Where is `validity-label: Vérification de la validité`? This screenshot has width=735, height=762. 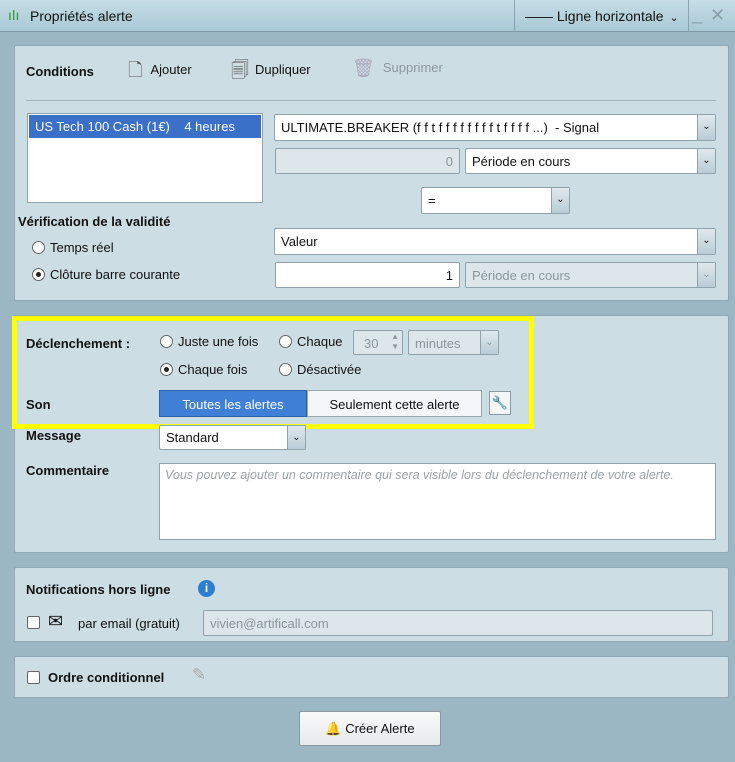 validity-label: Vérification de la validité is located at coordinates (94, 221).